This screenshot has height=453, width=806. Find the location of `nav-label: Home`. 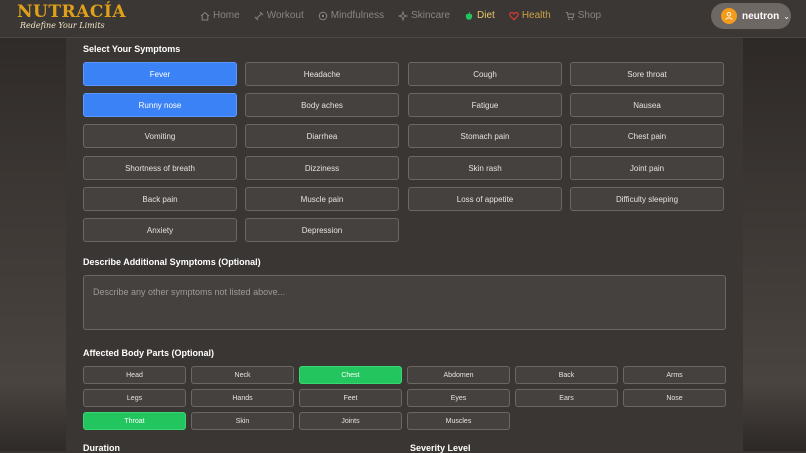

nav-label: Home is located at coordinates (226, 15).